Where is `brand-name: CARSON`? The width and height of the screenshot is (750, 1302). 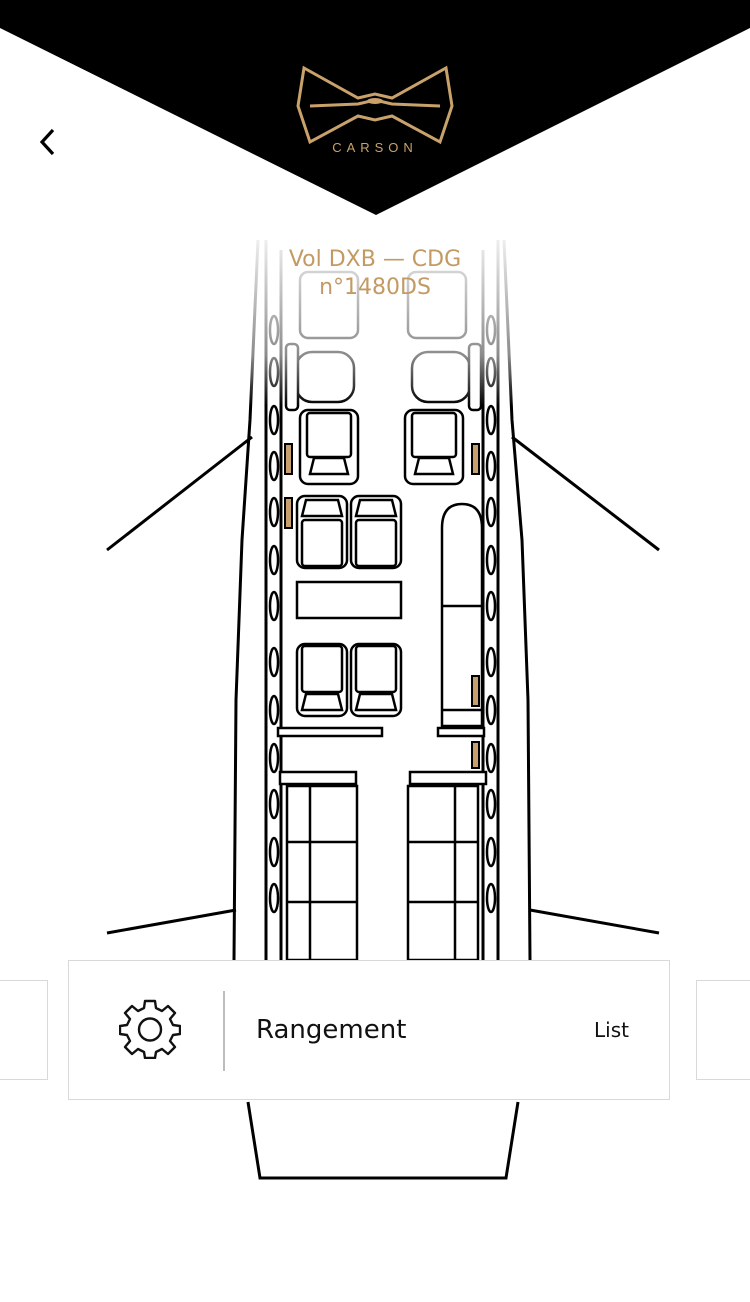 brand-name: CARSON is located at coordinates (375, 147).